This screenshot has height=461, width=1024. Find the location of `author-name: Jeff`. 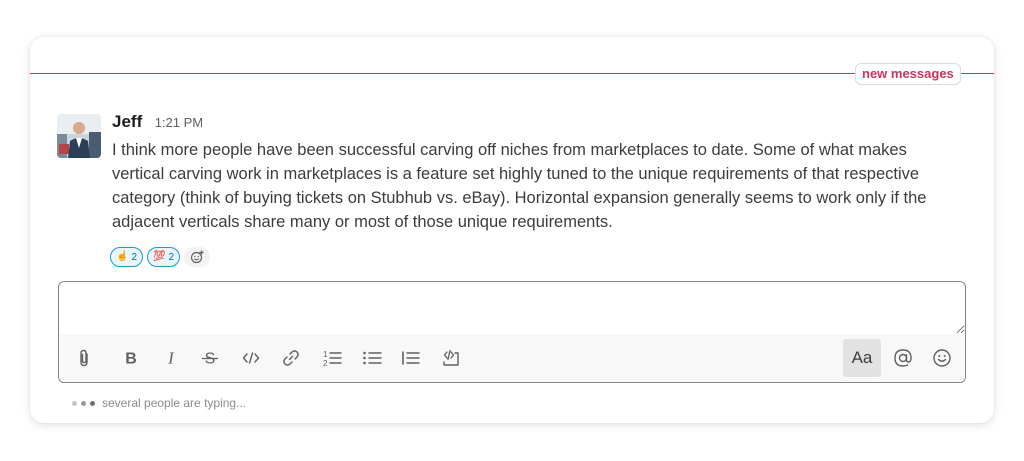

author-name: Jeff is located at coordinates (127, 121).